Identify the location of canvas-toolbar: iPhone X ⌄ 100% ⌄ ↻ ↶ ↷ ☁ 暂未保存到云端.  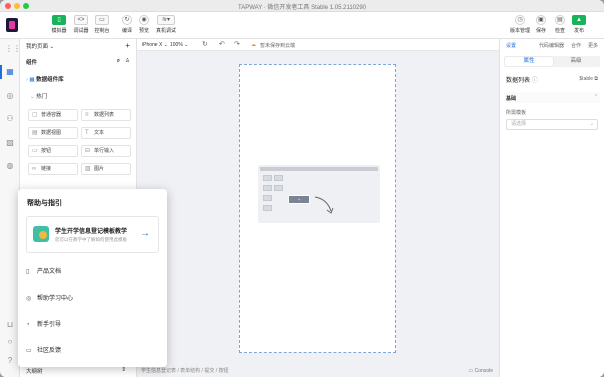
(318, 45).